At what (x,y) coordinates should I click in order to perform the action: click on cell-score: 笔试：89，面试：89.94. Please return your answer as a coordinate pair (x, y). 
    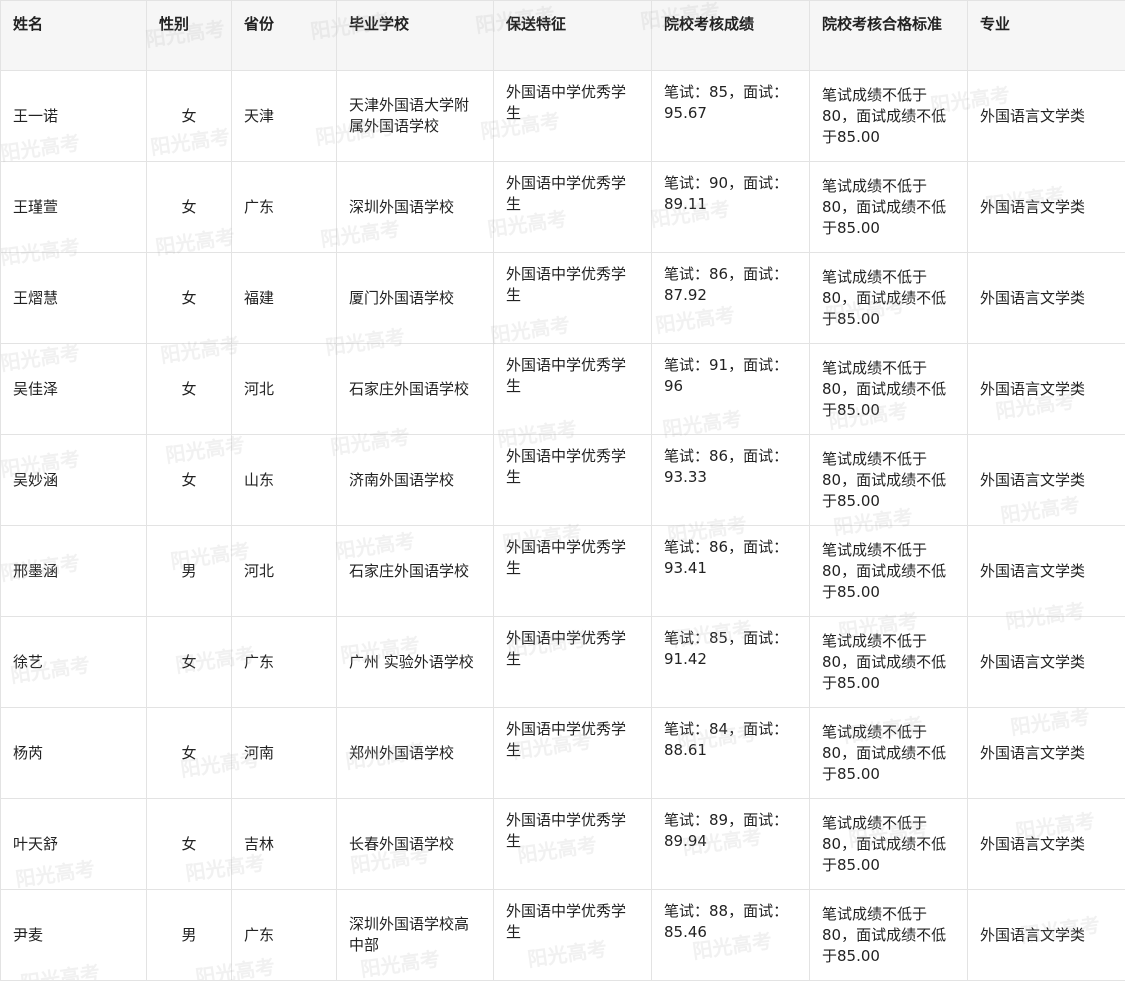
    Looking at the image, I should click on (731, 844).